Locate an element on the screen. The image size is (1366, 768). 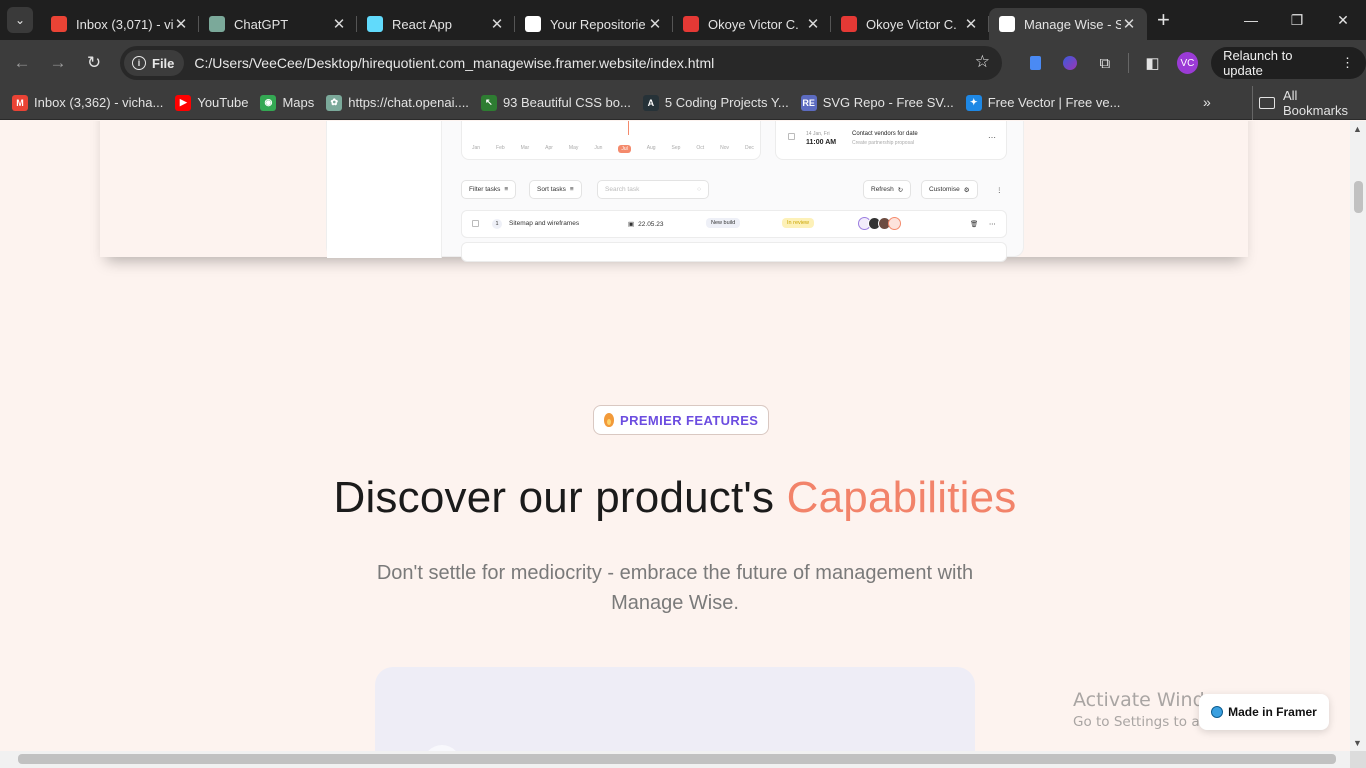
bookmark-favicon-icon: A is located at coordinates (650, 102).